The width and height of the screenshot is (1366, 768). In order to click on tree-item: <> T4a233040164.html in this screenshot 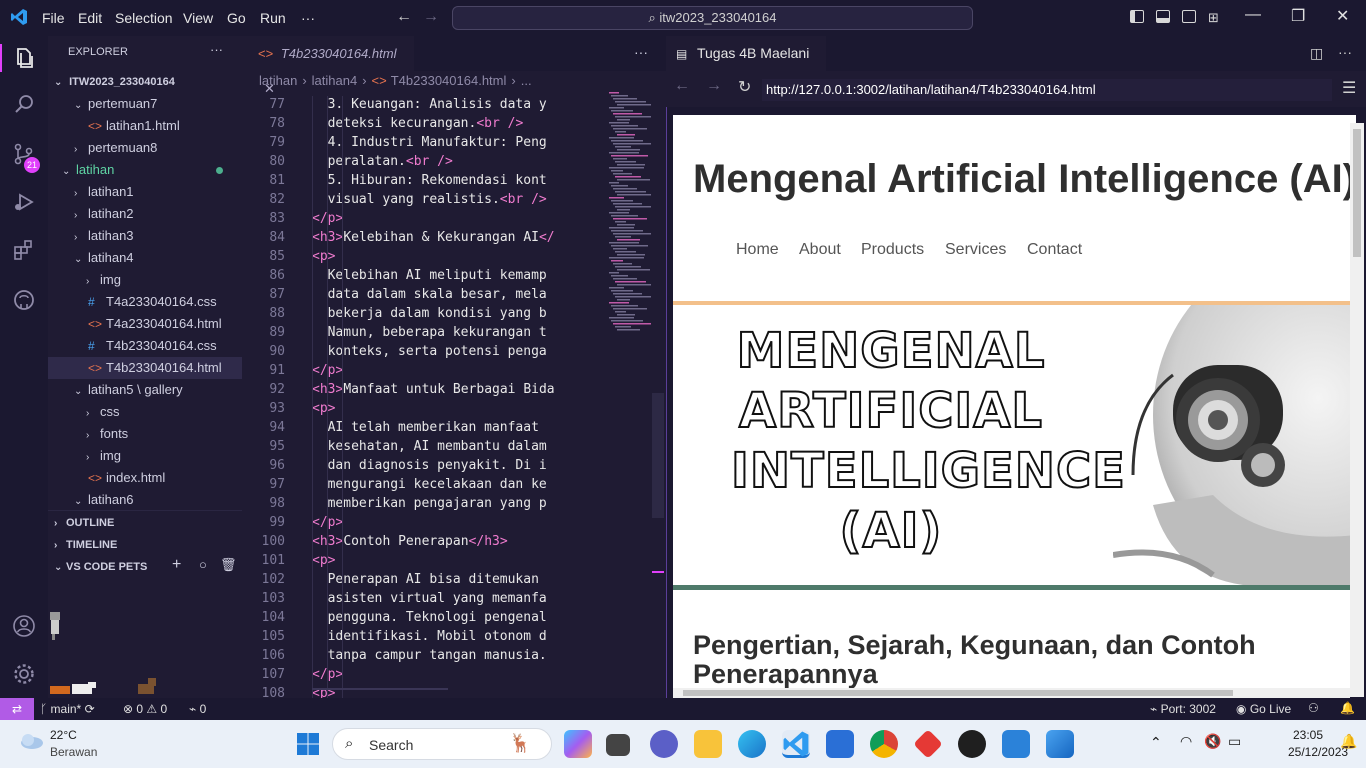, I will do `click(145, 324)`.